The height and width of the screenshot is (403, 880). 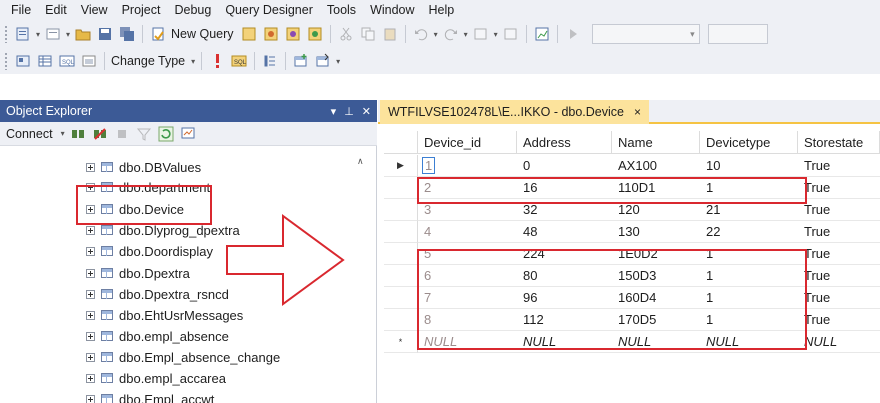 What do you see at coordinates (293, 34) in the screenshot?
I see `mdx-query-icon` at bounding box center [293, 34].